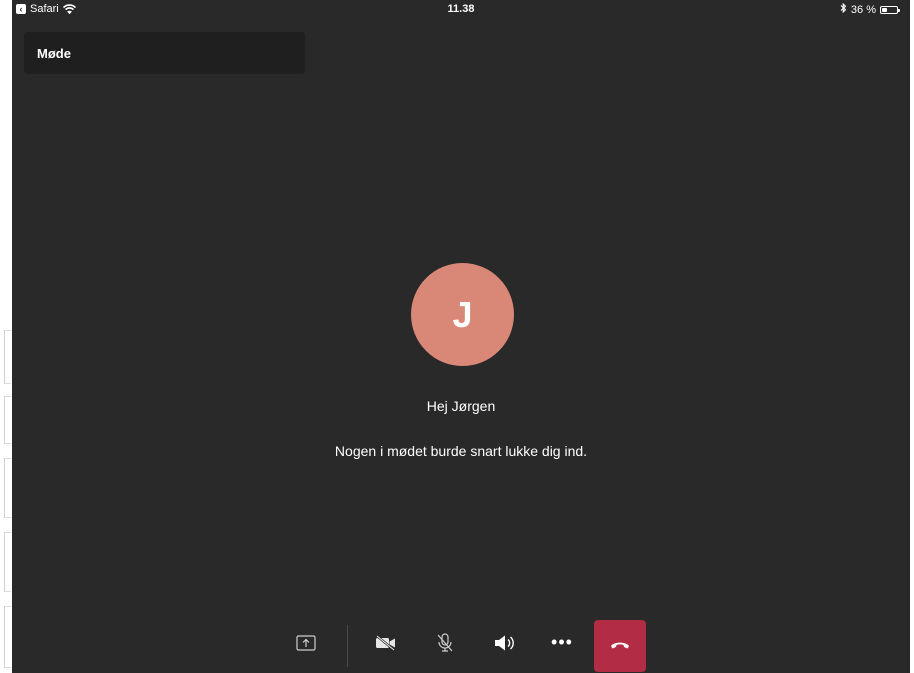 The height and width of the screenshot is (673, 914). I want to click on share-screen-button, so click(306, 645).